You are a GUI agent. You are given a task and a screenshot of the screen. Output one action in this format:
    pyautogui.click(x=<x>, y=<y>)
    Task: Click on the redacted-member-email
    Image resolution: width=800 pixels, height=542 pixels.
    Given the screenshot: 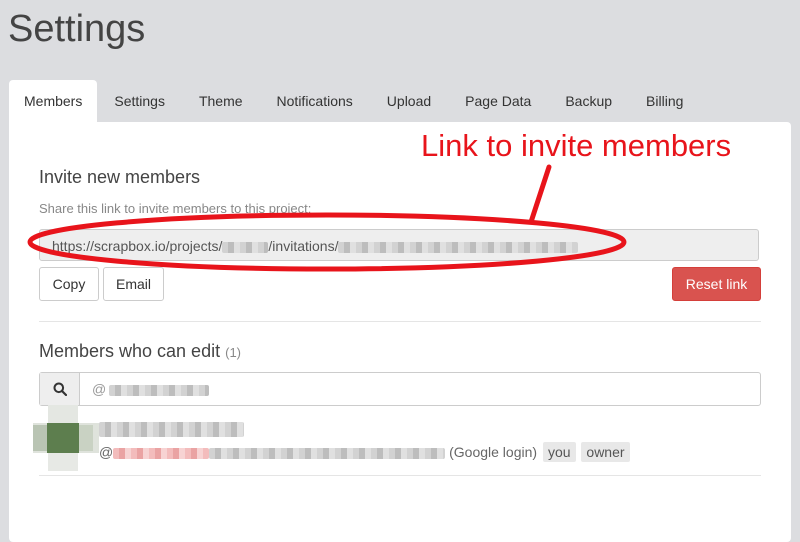 What is the action you would take?
    pyautogui.click(x=327, y=453)
    